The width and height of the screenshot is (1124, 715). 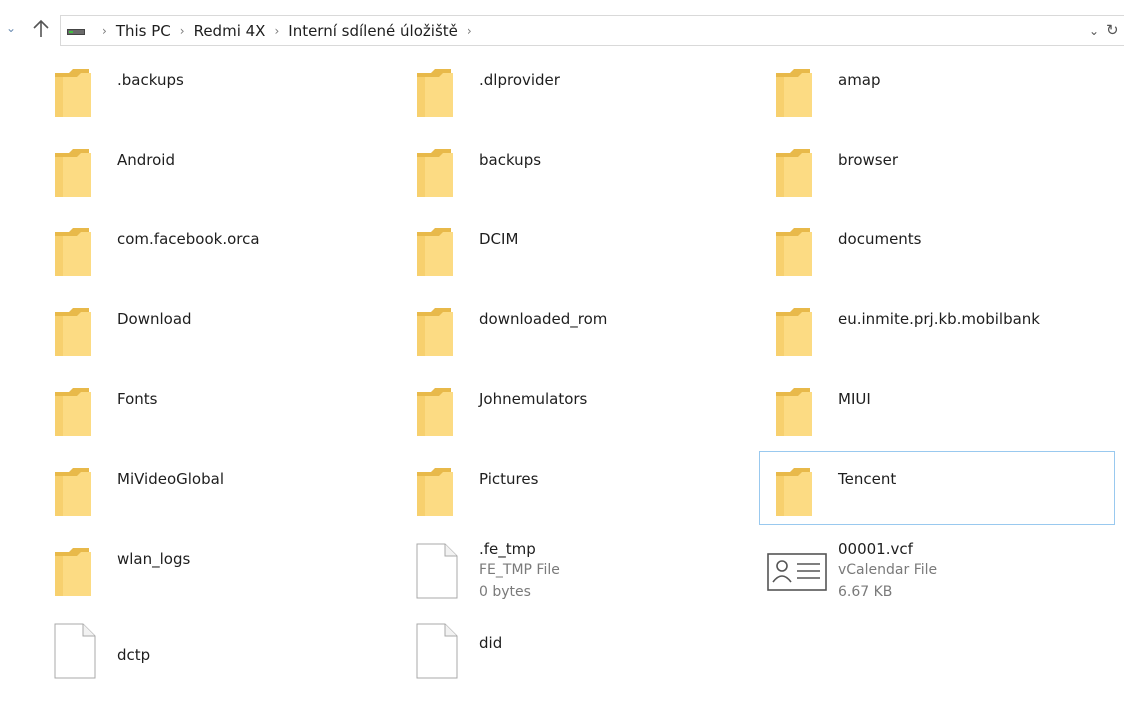 I want to click on contact-card-icon, so click(x=797, y=572).